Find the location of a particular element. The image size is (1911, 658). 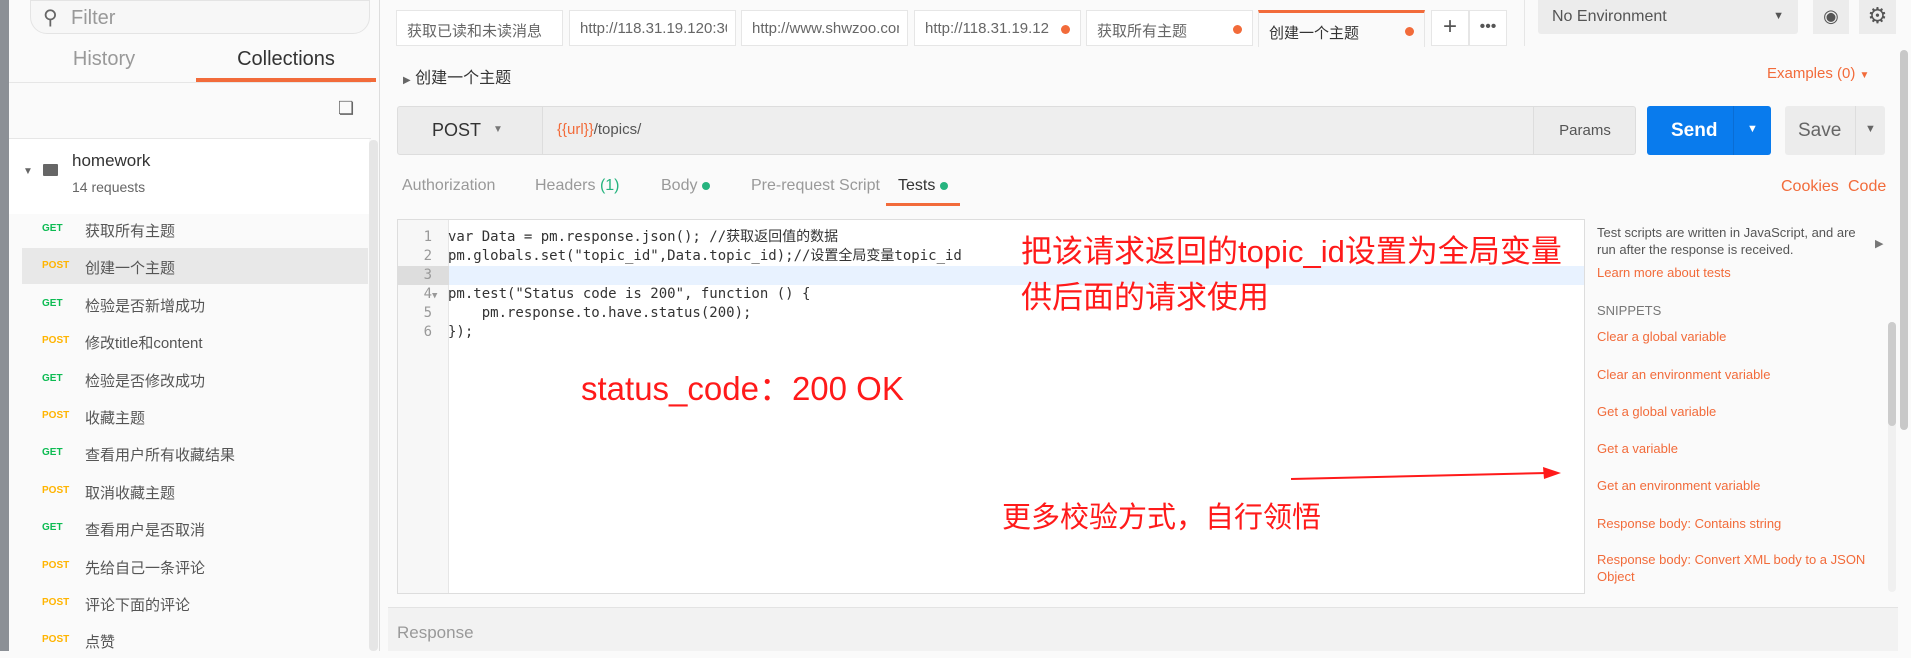

environment-value: No Environment is located at coordinates (1609, 16).